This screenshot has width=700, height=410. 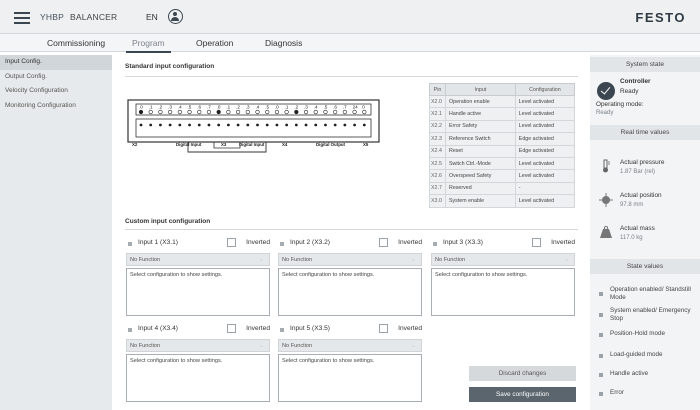 What do you see at coordinates (148, 45) in the screenshot?
I see `tab-program: Program` at bounding box center [148, 45].